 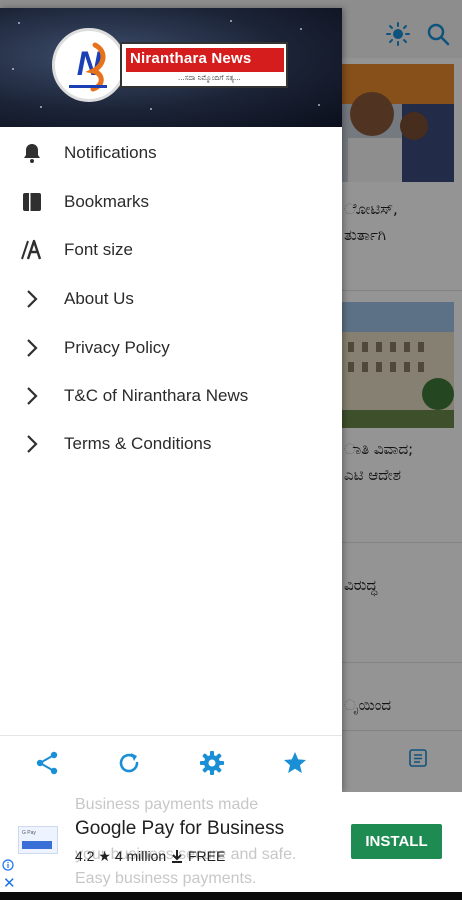 What do you see at coordinates (32, 202) in the screenshot?
I see `bookmark-book-icon` at bounding box center [32, 202].